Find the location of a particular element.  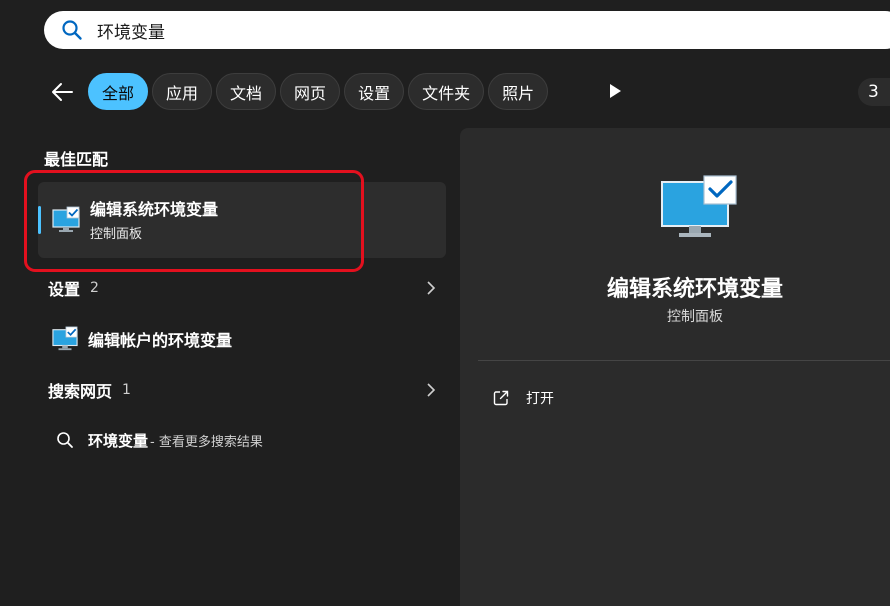

settings-result-item: 编辑帐户的环境变量 is located at coordinates (256, 339).